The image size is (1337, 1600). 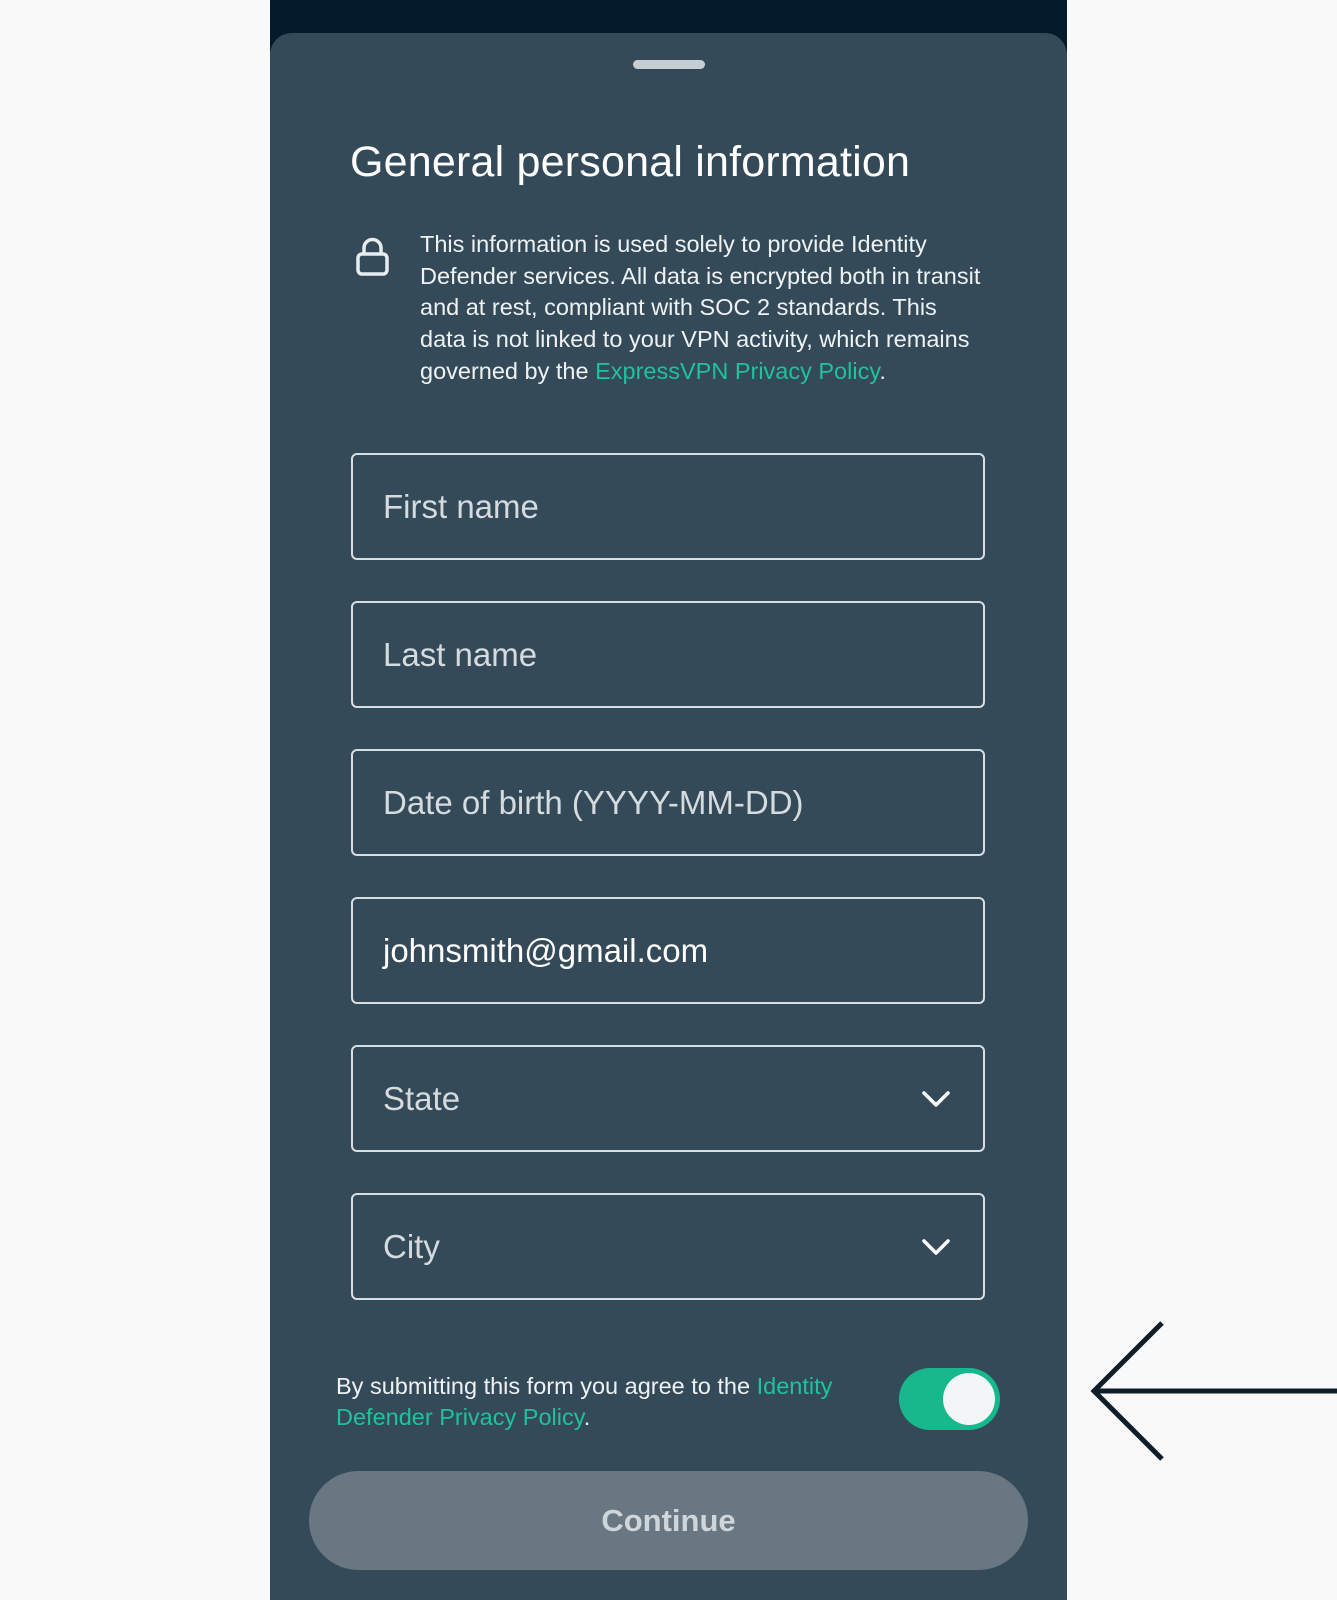 I want to click on date-of-birth-field: Date of birth (YYYY-MM-DD), so click(x=668, y=802).